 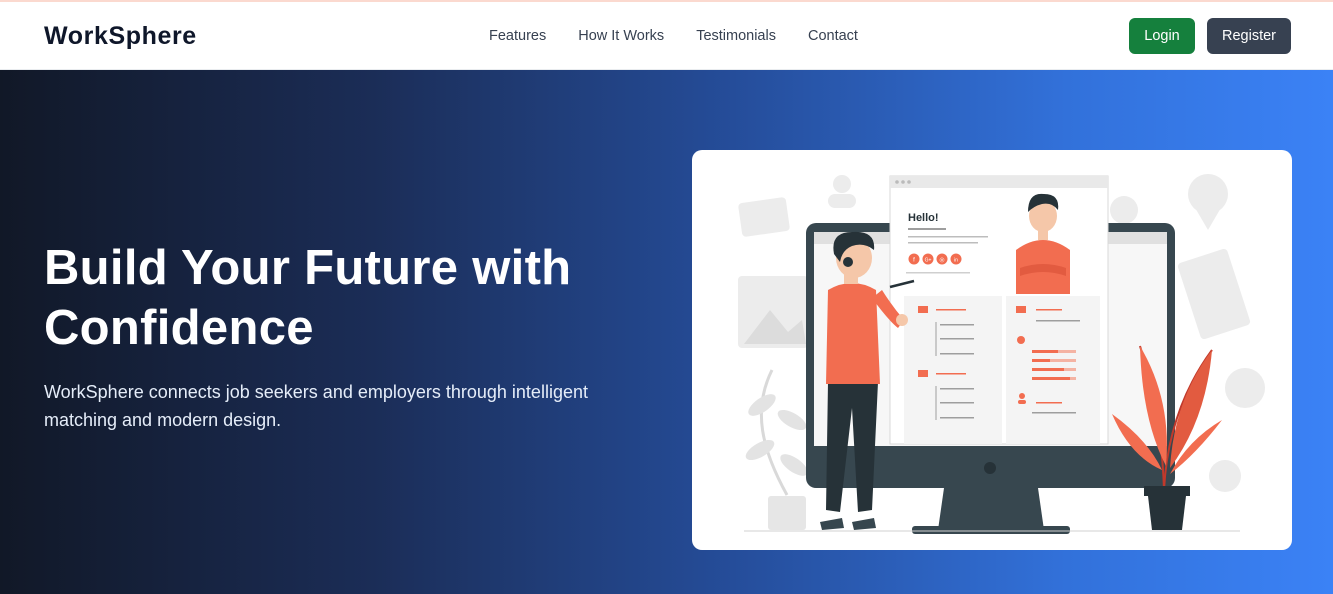 I want to click on power-icon, so click(x=990, y=468).